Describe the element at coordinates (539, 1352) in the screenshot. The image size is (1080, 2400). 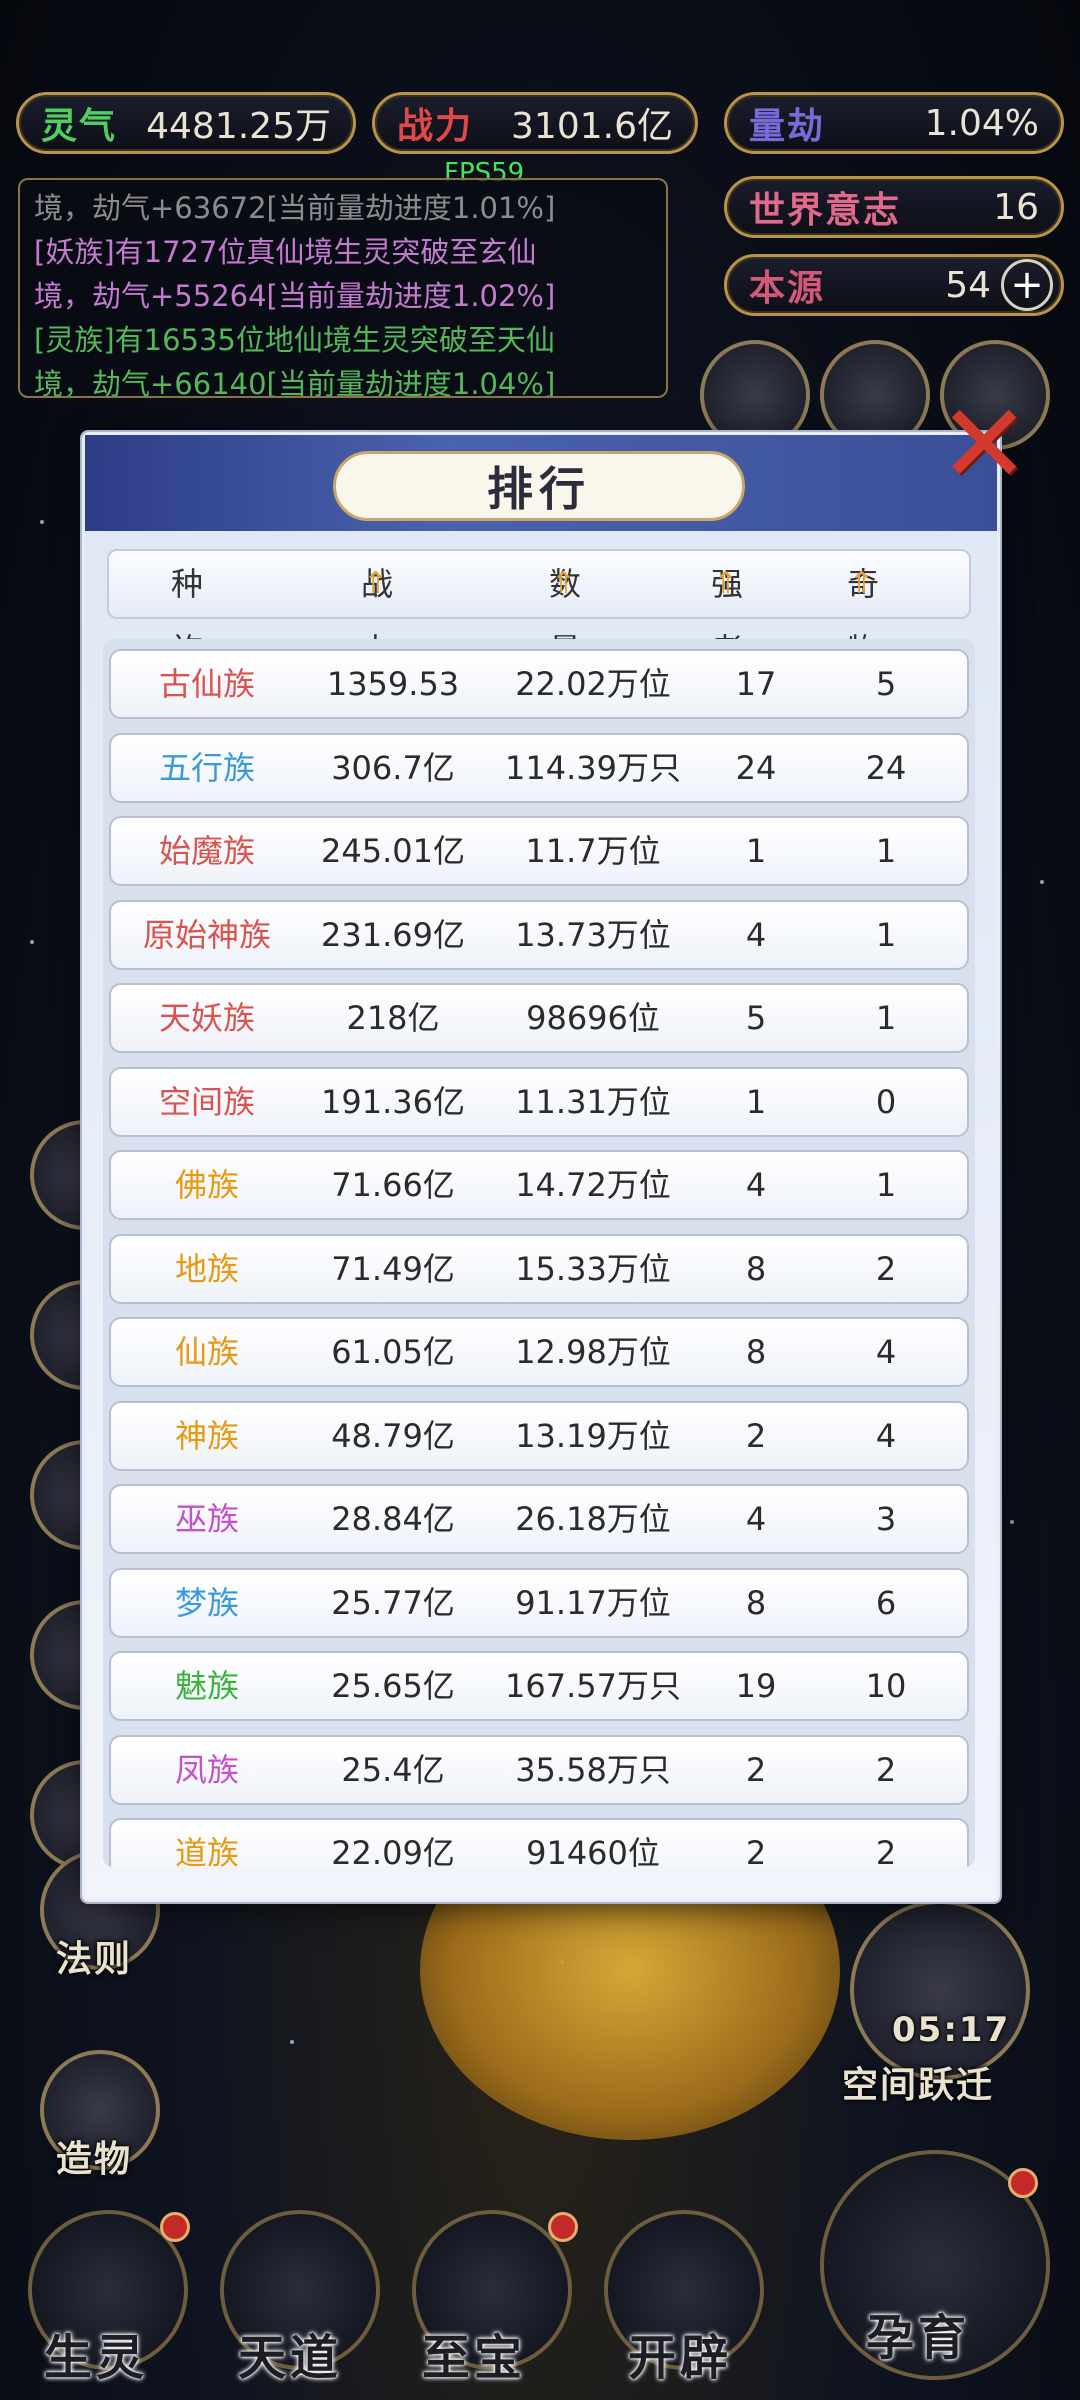
I see `table-row: 仙族 61.05亿 12.98万位 8 4` at that location.